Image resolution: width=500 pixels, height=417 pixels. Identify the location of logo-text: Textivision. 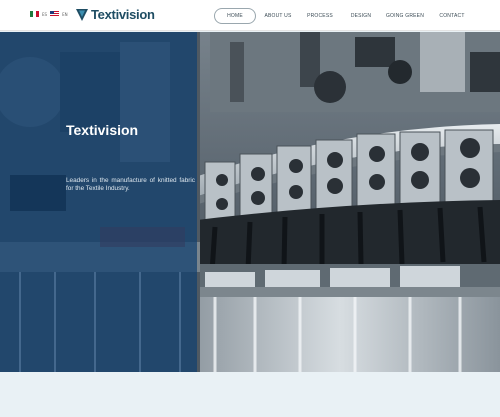
(123, 14).